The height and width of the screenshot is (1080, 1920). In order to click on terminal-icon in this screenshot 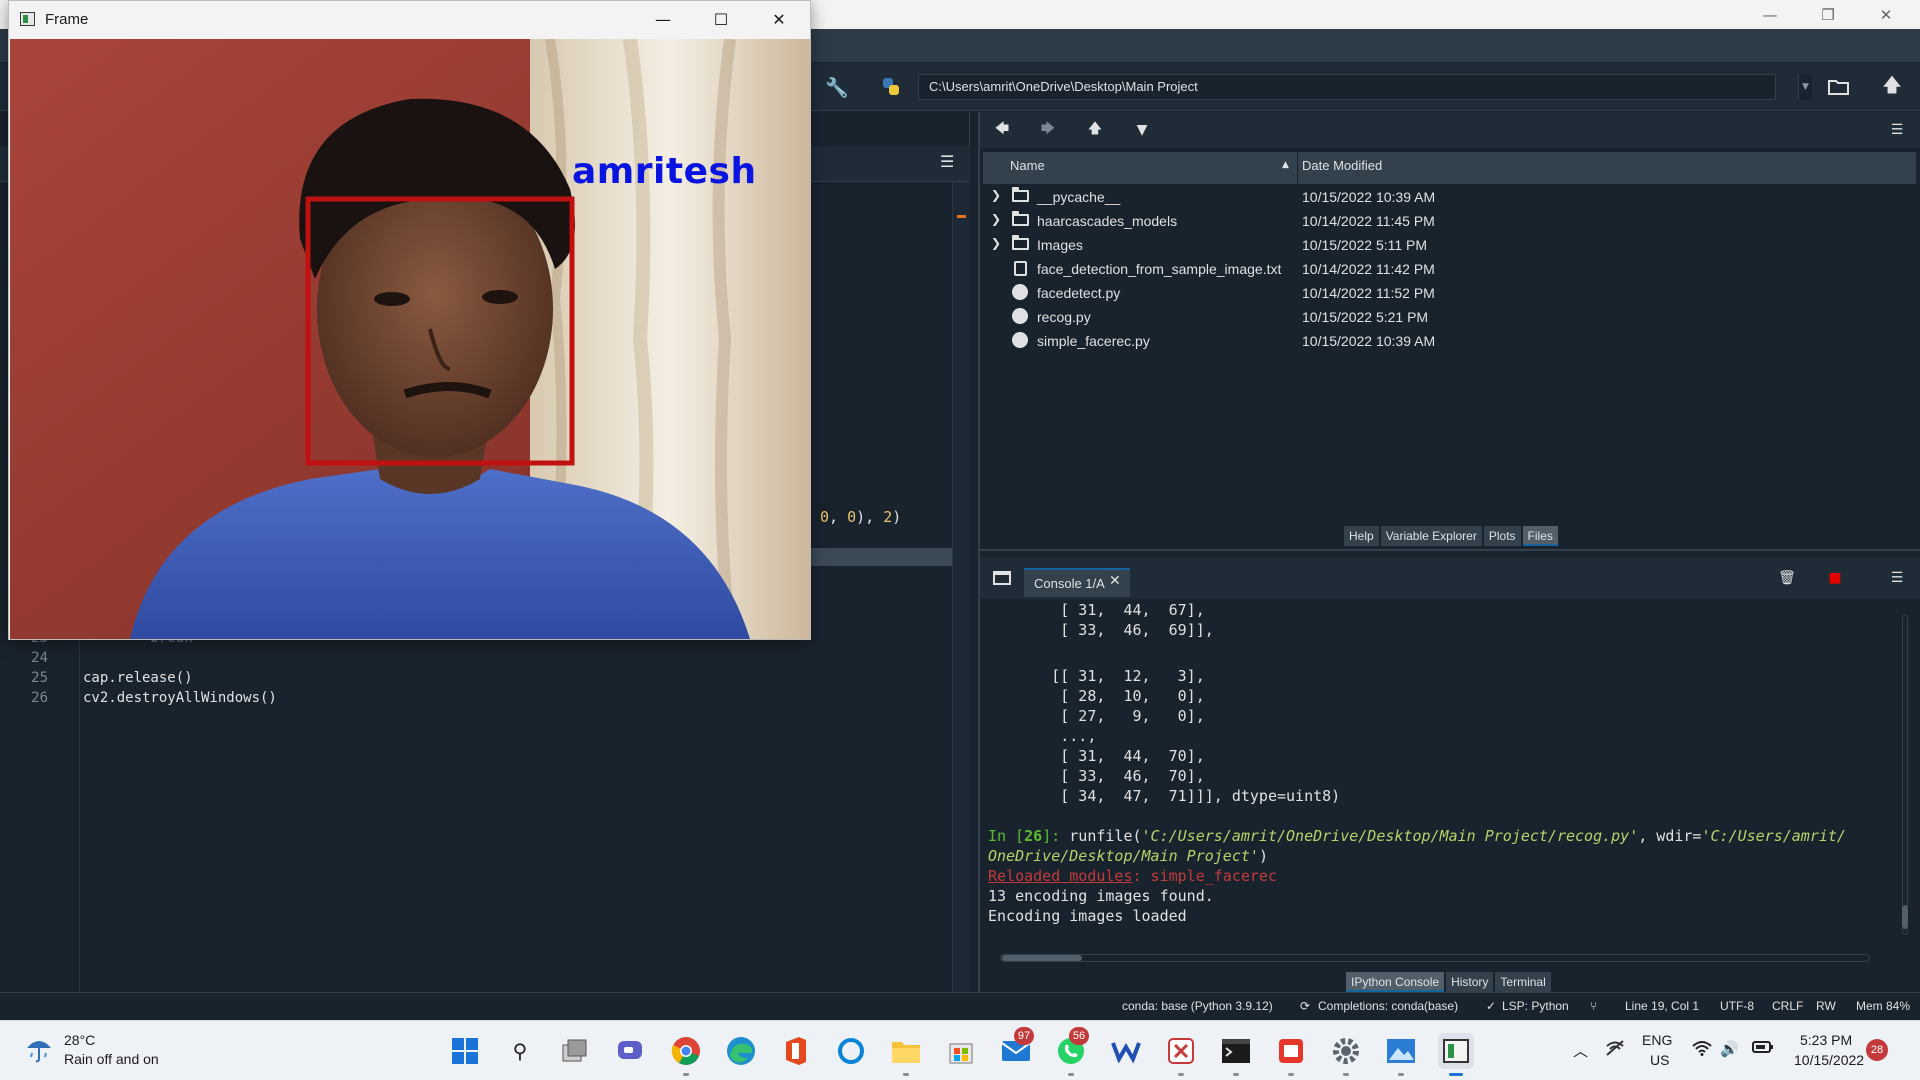, I will do `click(1236, 1051)`.